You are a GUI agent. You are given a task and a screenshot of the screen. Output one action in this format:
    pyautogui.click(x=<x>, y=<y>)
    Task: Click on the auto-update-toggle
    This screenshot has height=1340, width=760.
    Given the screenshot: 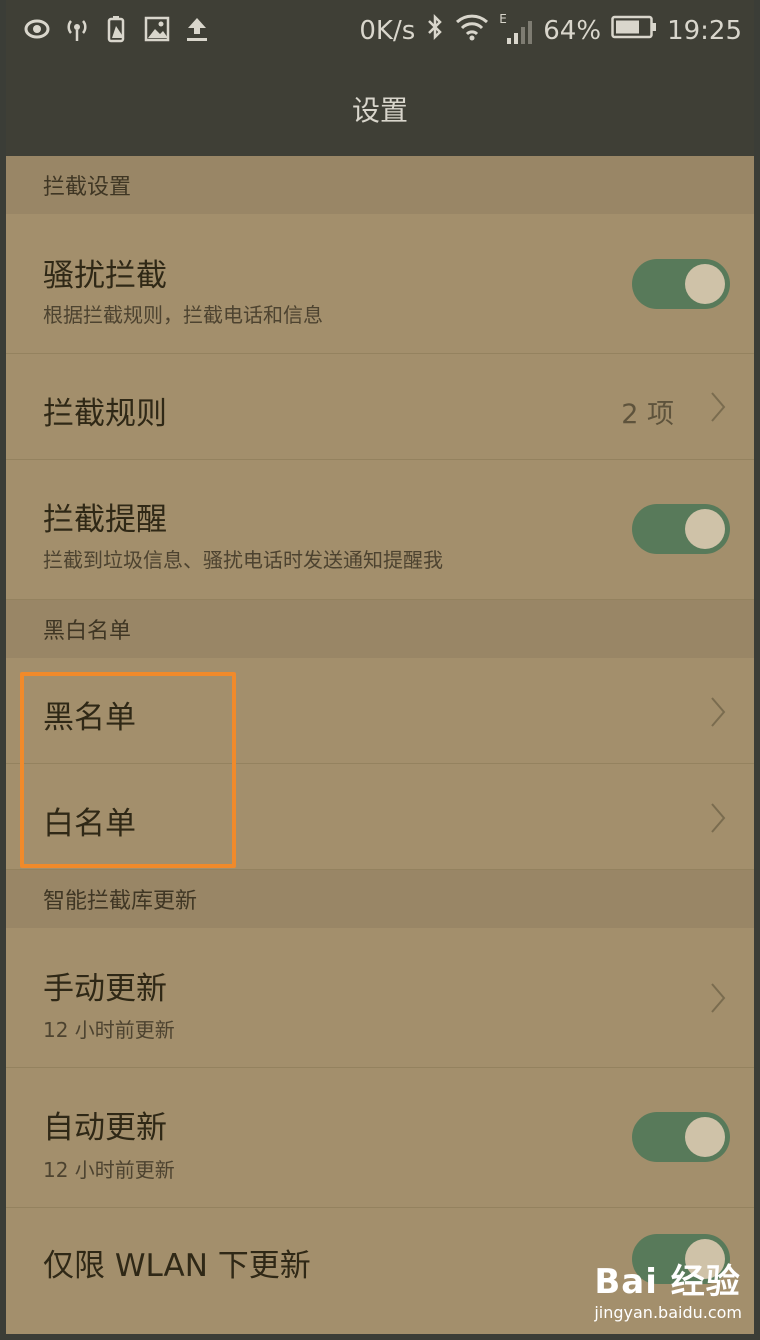 What is the action you would take?
    pyautogui.click(x=681, y=1137)
    